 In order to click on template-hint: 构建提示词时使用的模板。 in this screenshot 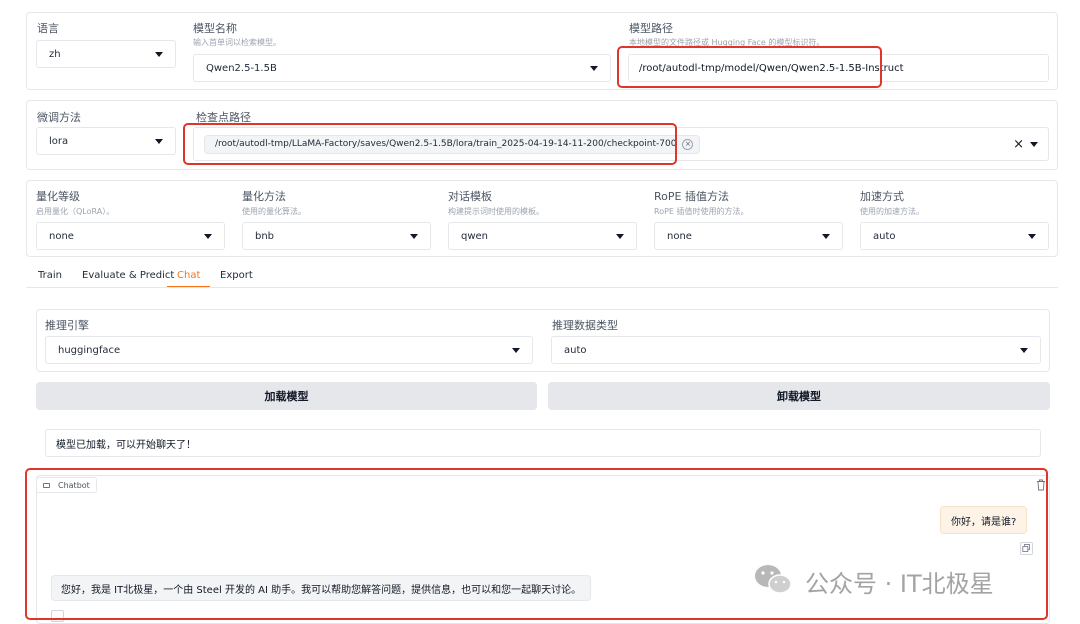, I will do `click(496, 211)`.